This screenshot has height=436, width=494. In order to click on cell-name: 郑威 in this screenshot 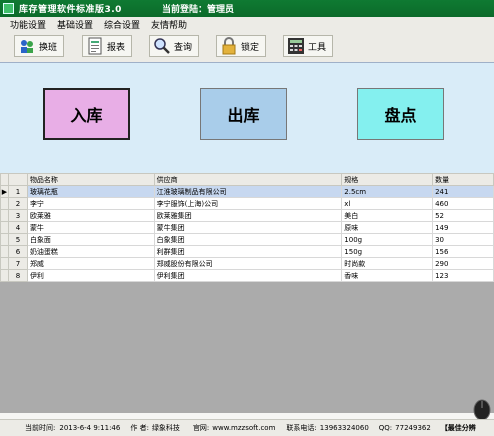, I will do `click(90, 263)`.